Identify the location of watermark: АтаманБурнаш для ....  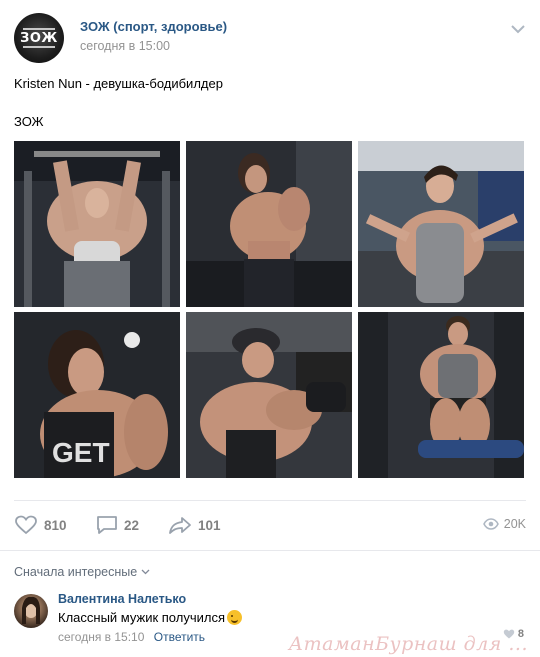
(408, 644).